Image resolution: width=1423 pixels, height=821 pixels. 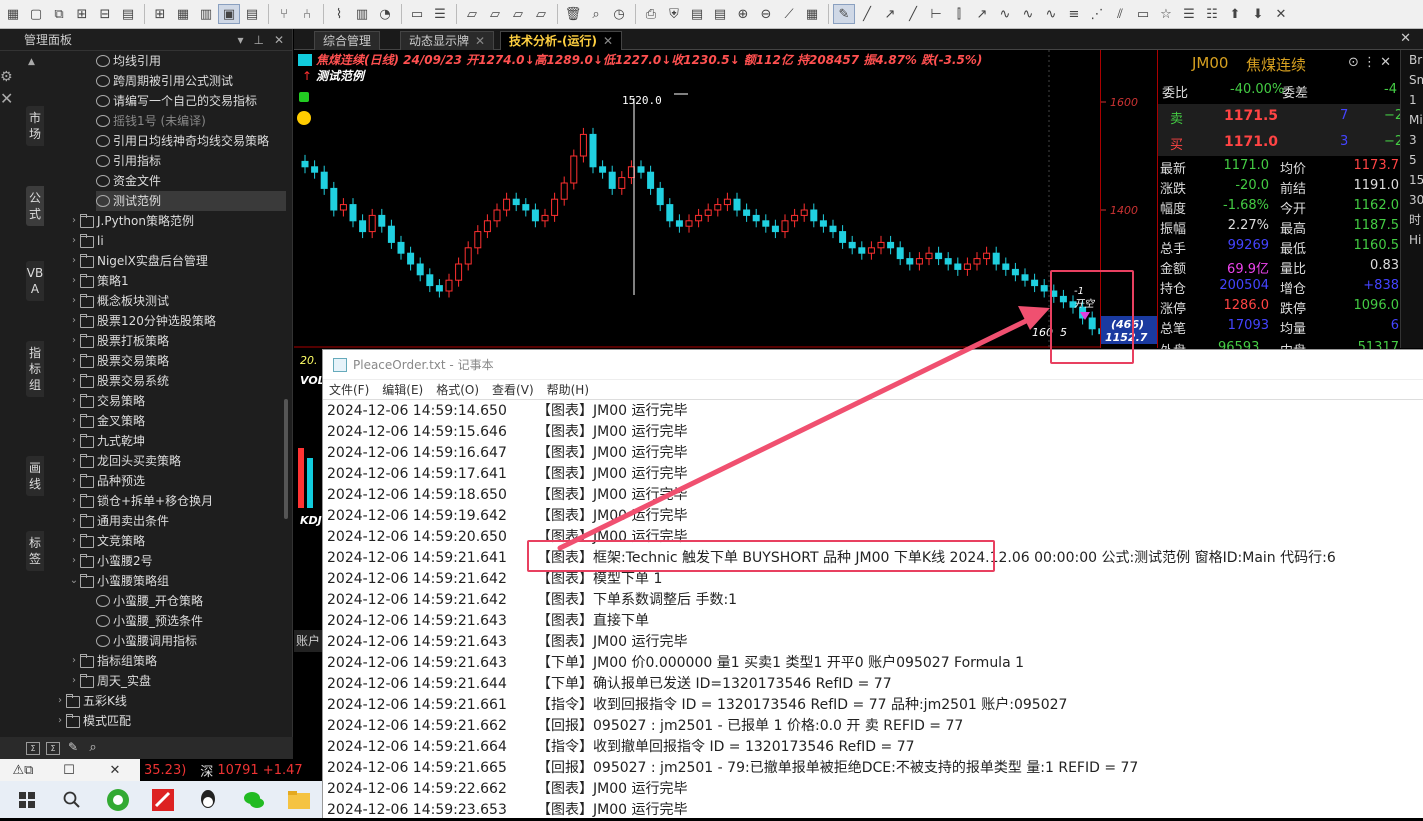 I want to click on side-strip-item: 5, so click(x=1416, y=160).